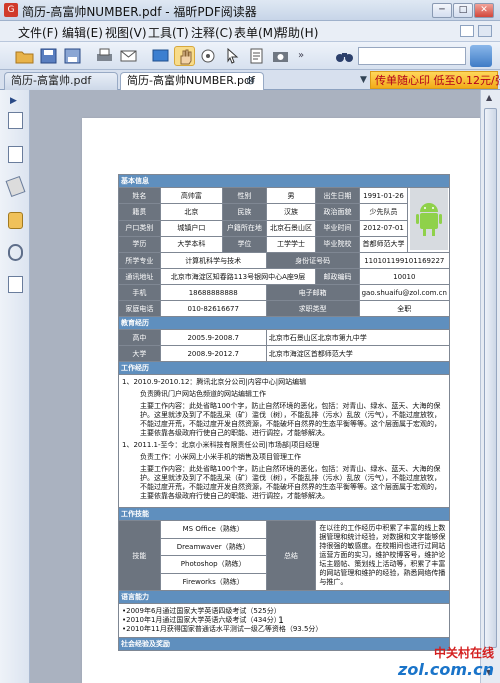 The image size is (500, 683). What do you see at coordinates (208, 56) in the screenshot?
I see `snapshot-icon` at bounding box center [208, 56].